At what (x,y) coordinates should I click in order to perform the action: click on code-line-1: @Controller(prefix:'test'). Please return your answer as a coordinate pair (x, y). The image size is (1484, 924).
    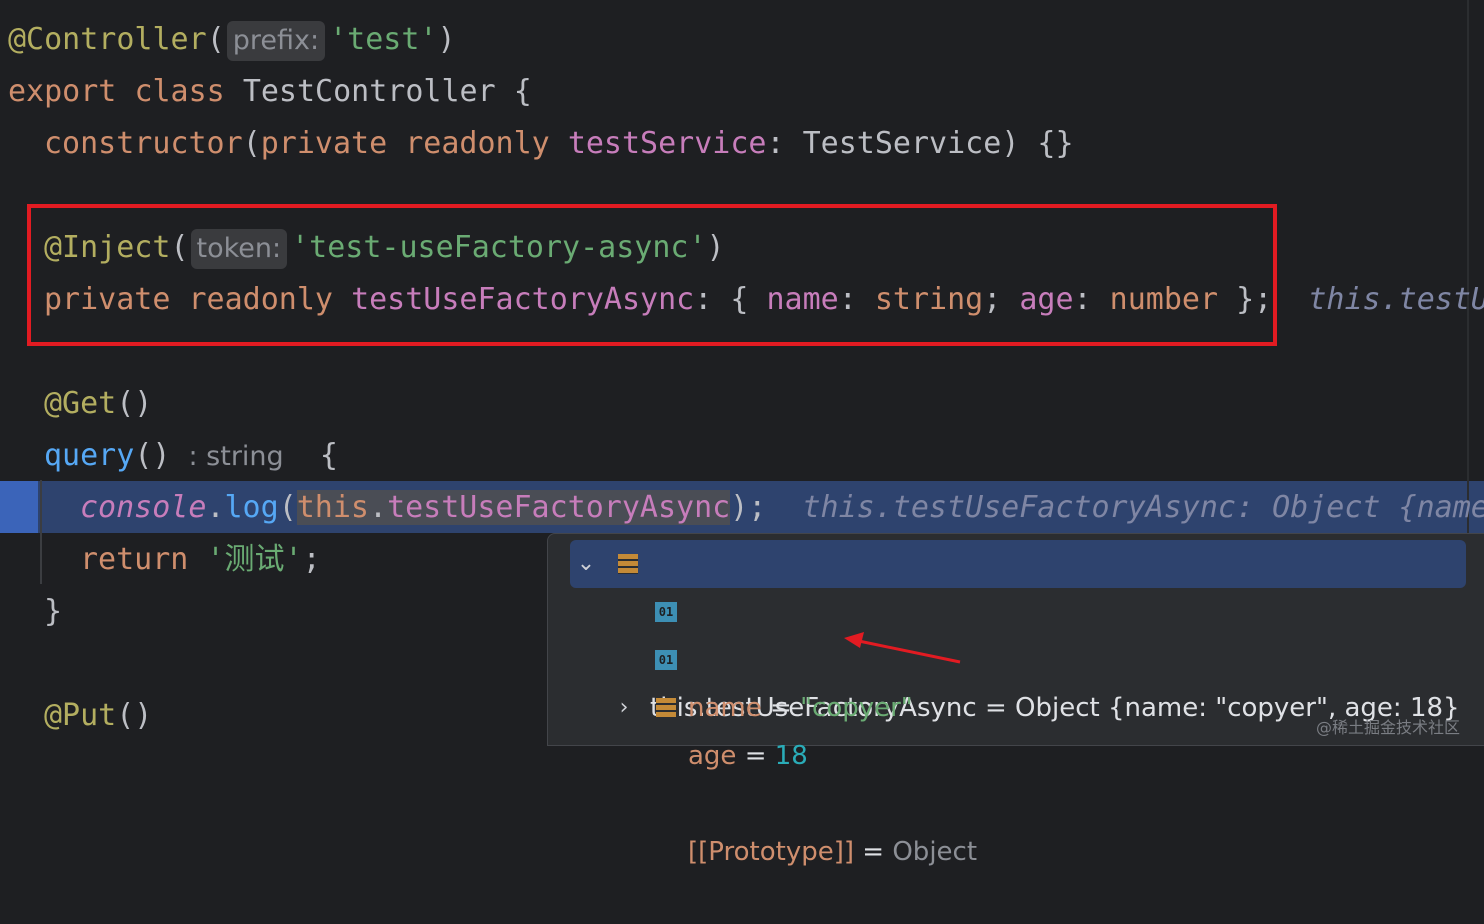
    Looking at the image, I should click on (232, 40).